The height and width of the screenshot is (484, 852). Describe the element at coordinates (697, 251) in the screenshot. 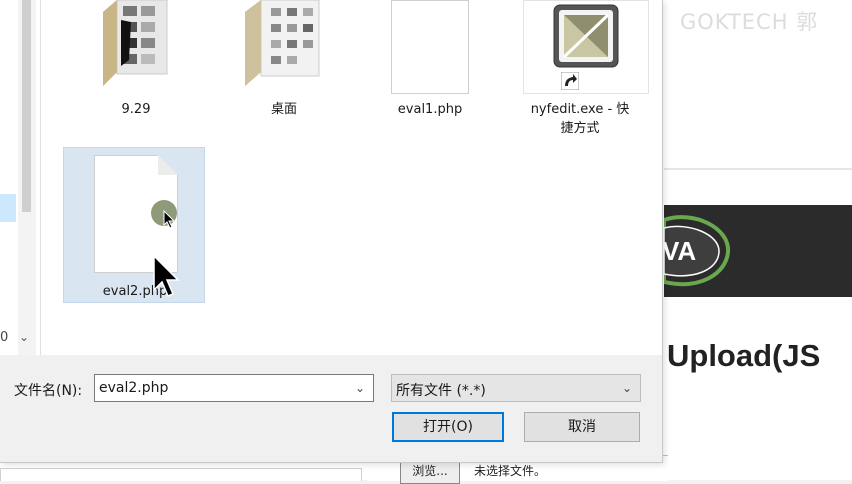

I see `dvwa-logo-icon: VA` at that location.